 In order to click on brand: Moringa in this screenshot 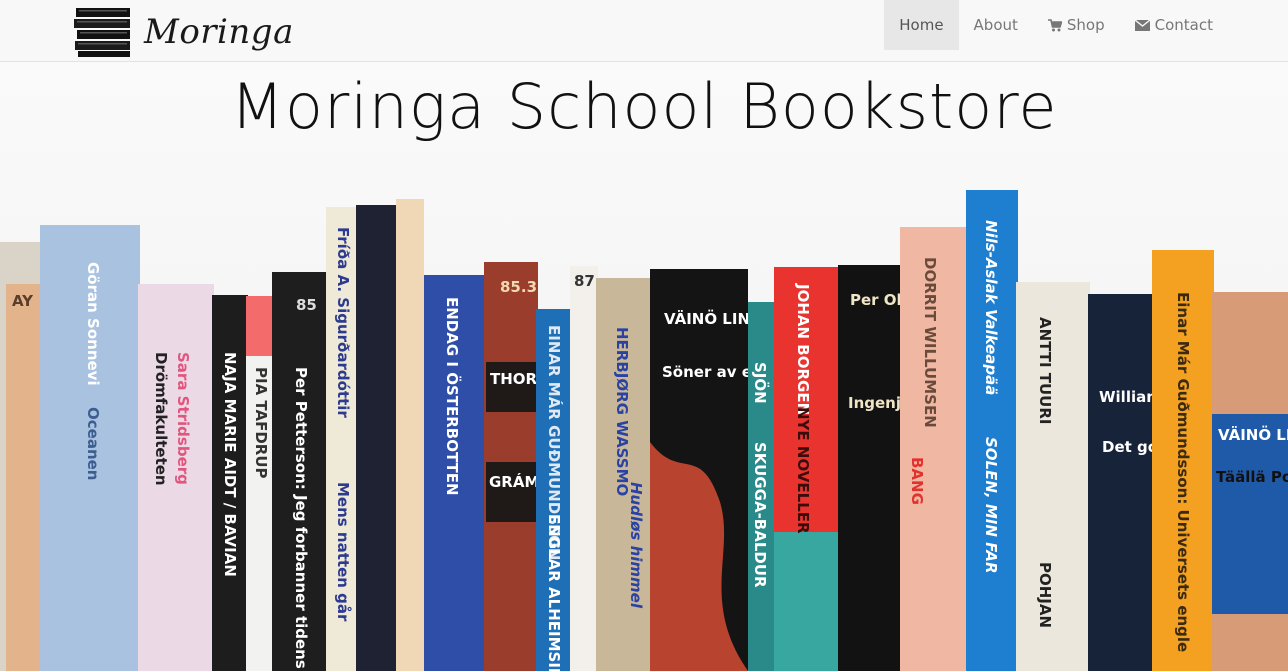, I will do `click(184, 32)`.